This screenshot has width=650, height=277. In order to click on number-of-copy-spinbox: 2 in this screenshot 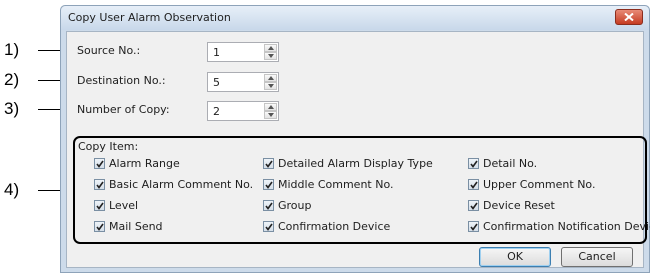, I will do `click(243, 111)`.